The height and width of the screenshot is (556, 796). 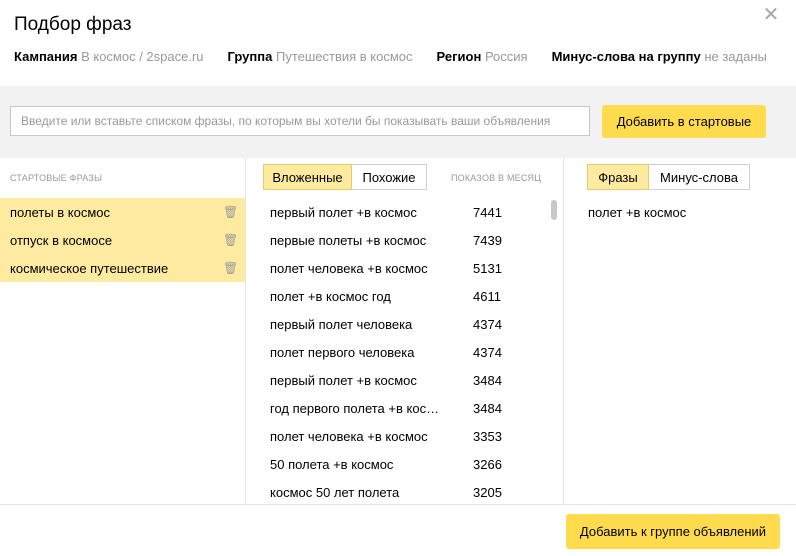 I want to click on start-phrase-label: полеты в космос, so click(x=60, y=212).